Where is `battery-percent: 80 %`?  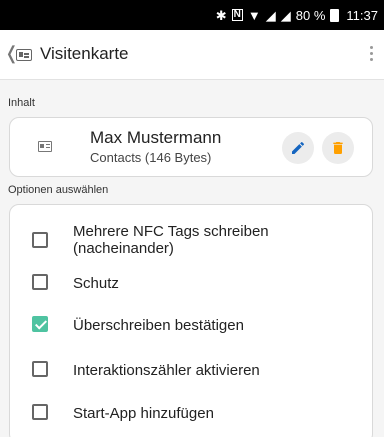
battery-percent: 80 % is located at coordinates (310, 15).